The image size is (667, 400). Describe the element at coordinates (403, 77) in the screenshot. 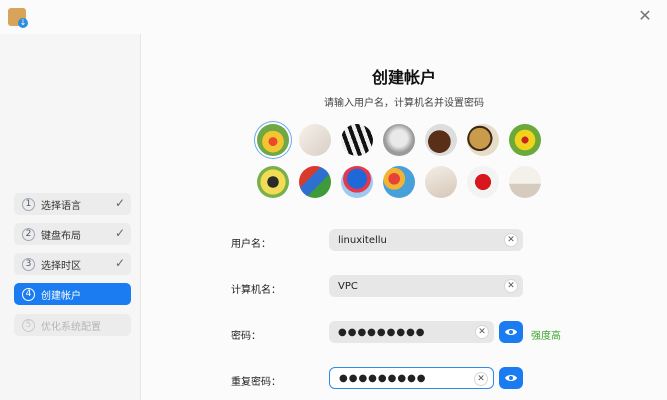

I see `page-title: 创建帐户` at that location.